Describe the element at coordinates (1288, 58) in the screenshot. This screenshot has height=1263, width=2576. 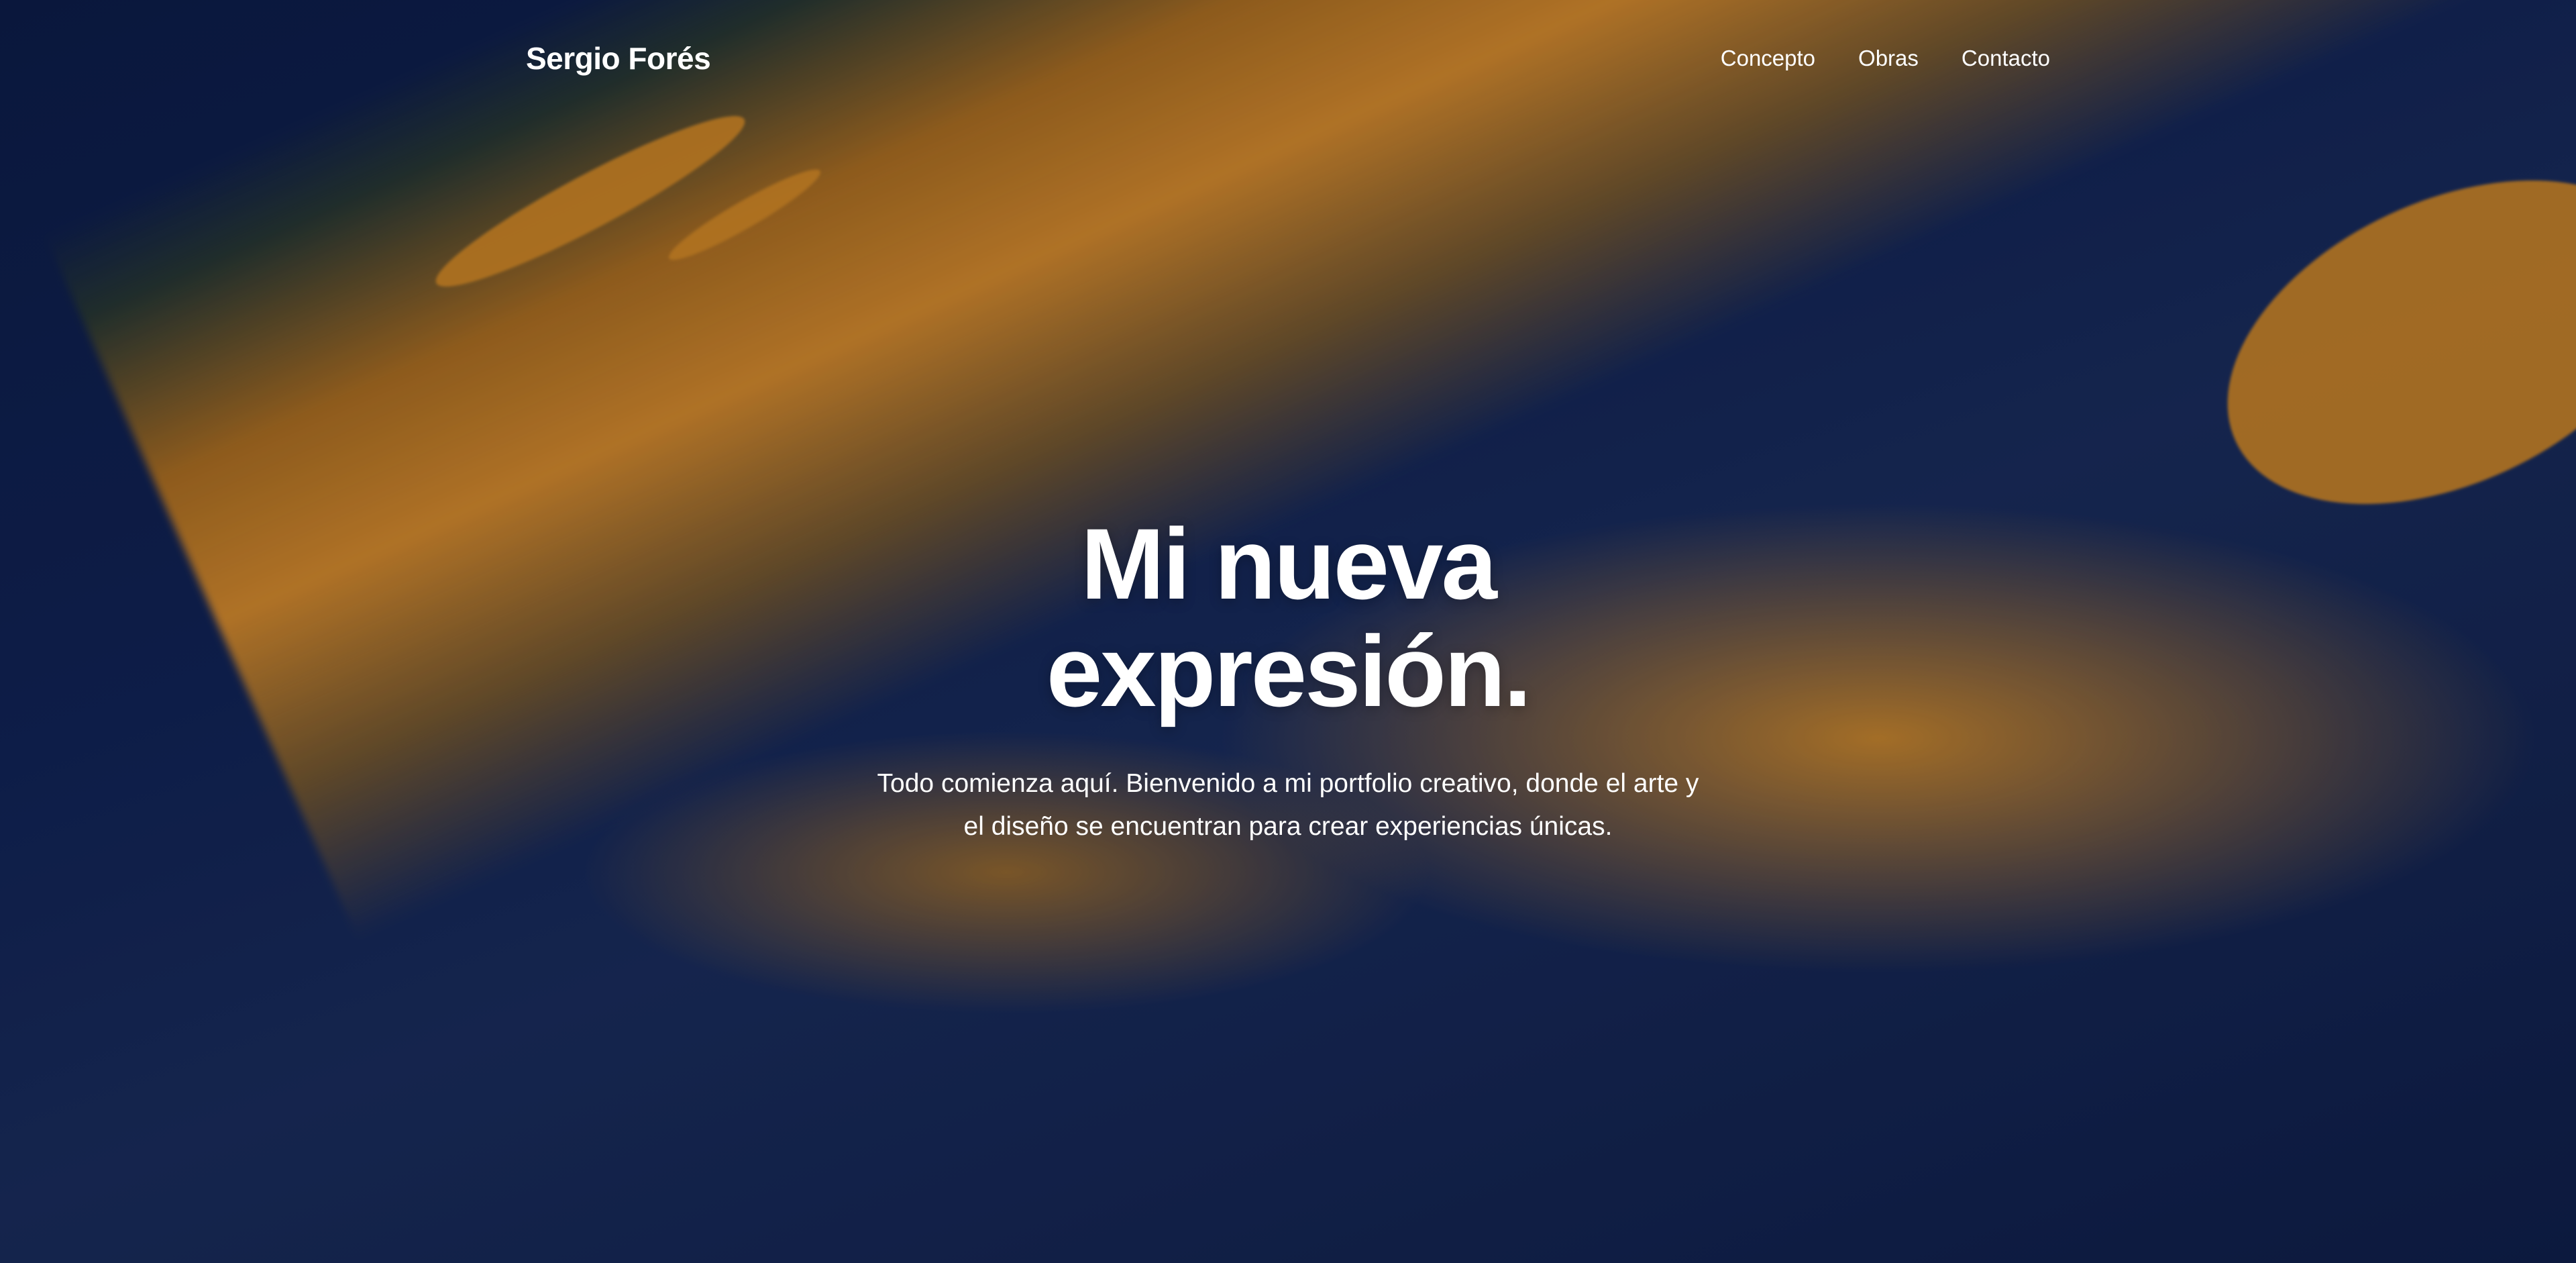
I see `top-navigation: Sergio Forés Concepto Obras Contacto` at that location.